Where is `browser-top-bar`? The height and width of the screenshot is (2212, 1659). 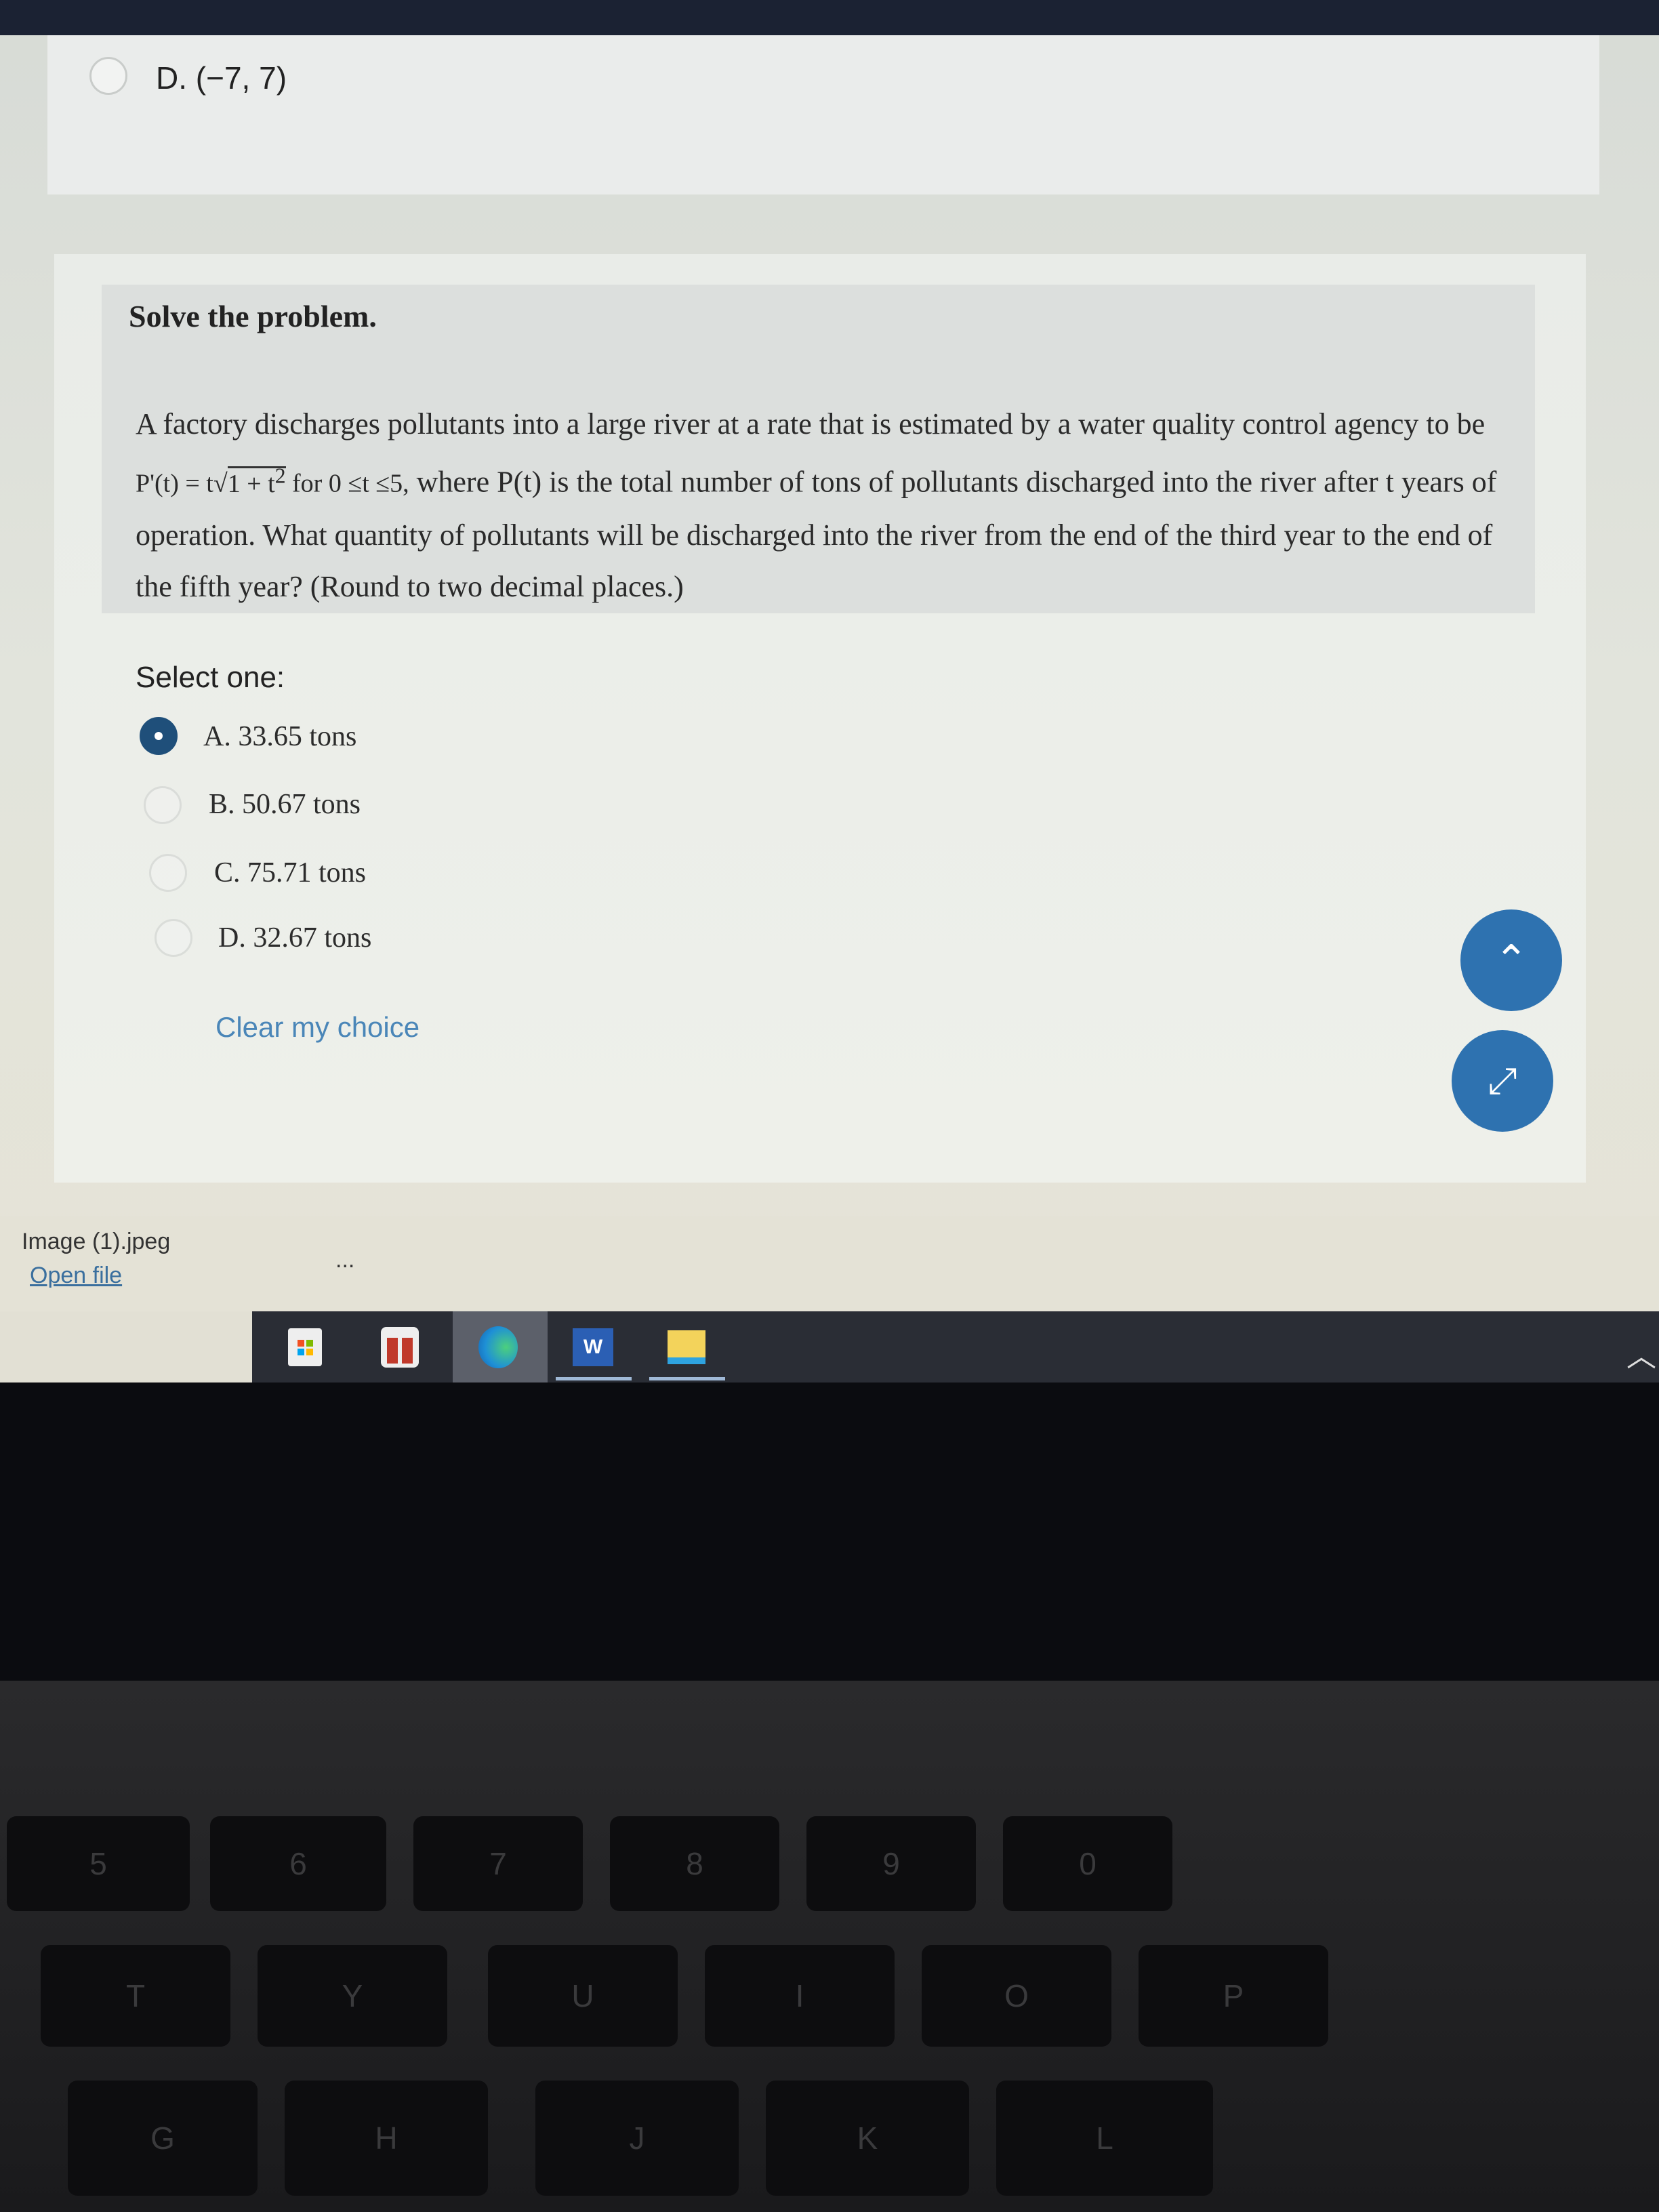
browser-top-bar is located at coordinates (829, 17).